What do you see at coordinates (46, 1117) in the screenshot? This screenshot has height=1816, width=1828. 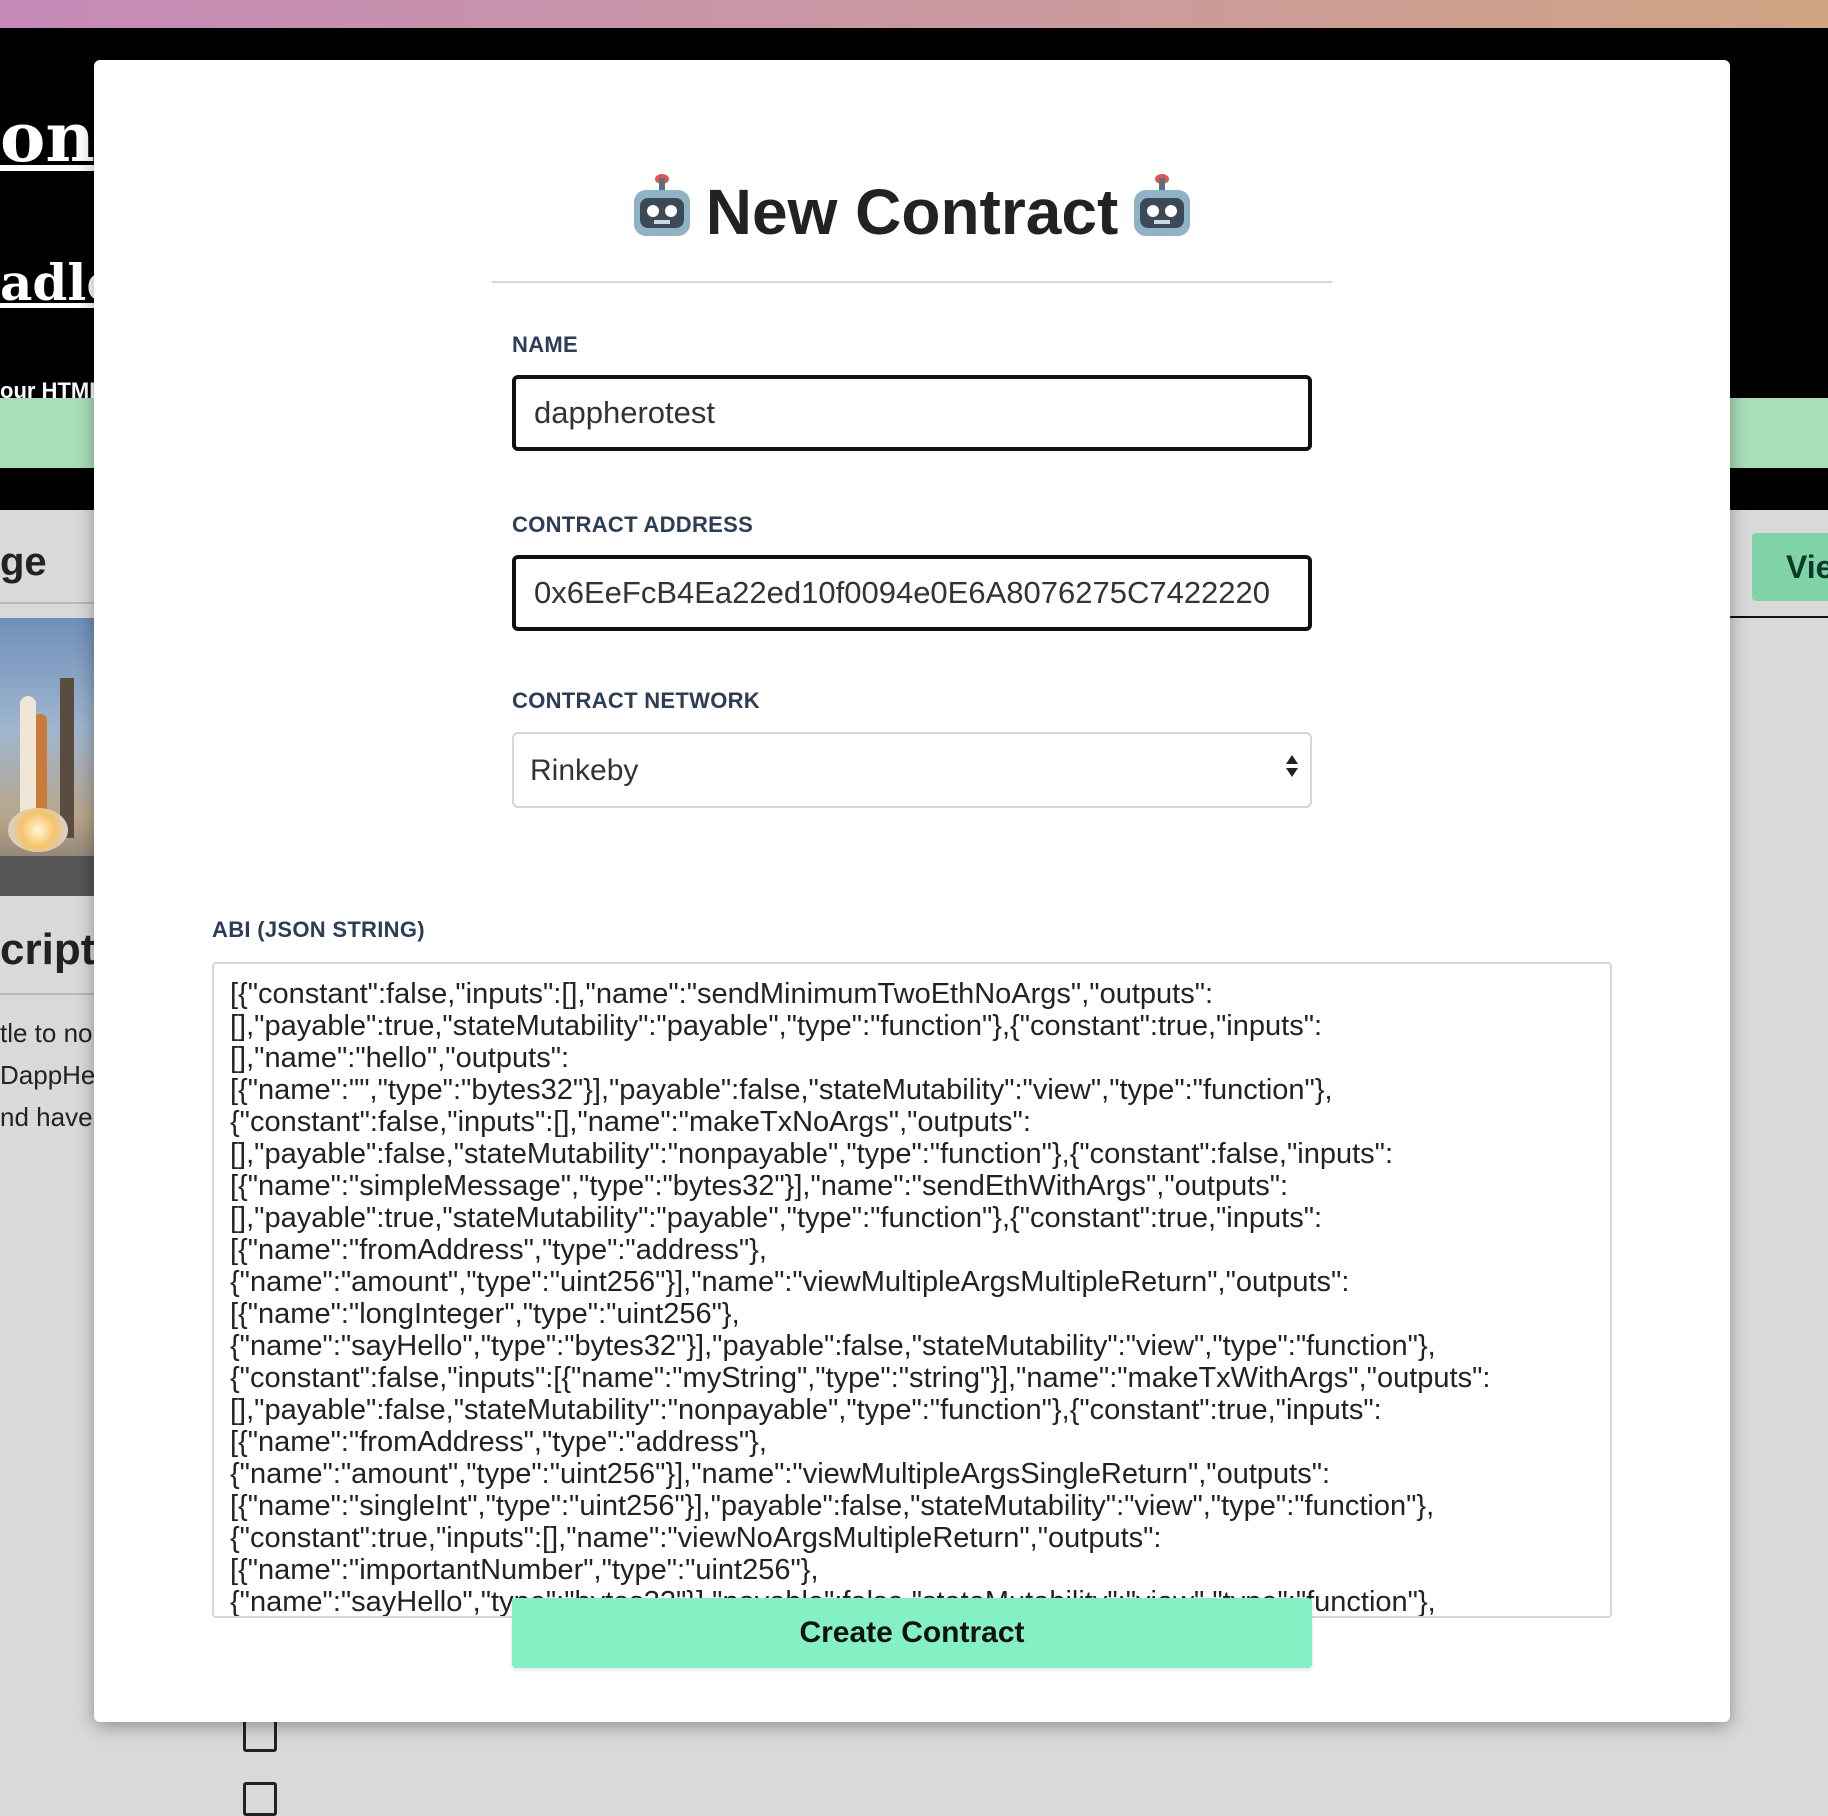 I see `background-description-line: nd have` at bounding box center [46, 1117].